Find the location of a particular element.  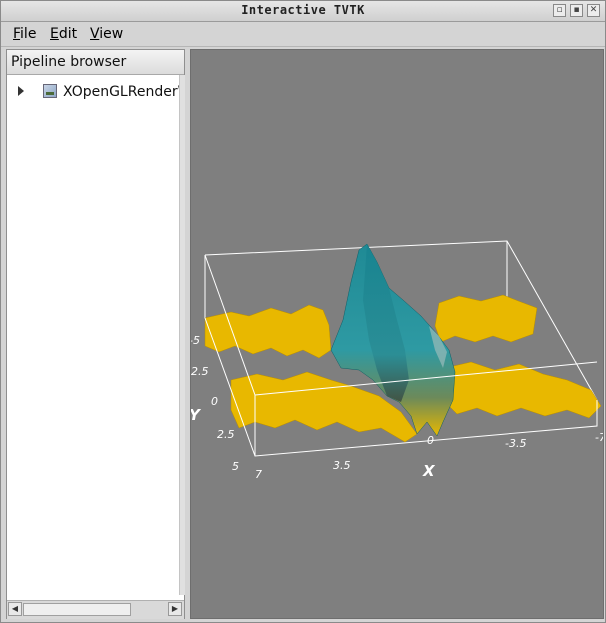

menu-file: File is located at coordinates (24, 34).